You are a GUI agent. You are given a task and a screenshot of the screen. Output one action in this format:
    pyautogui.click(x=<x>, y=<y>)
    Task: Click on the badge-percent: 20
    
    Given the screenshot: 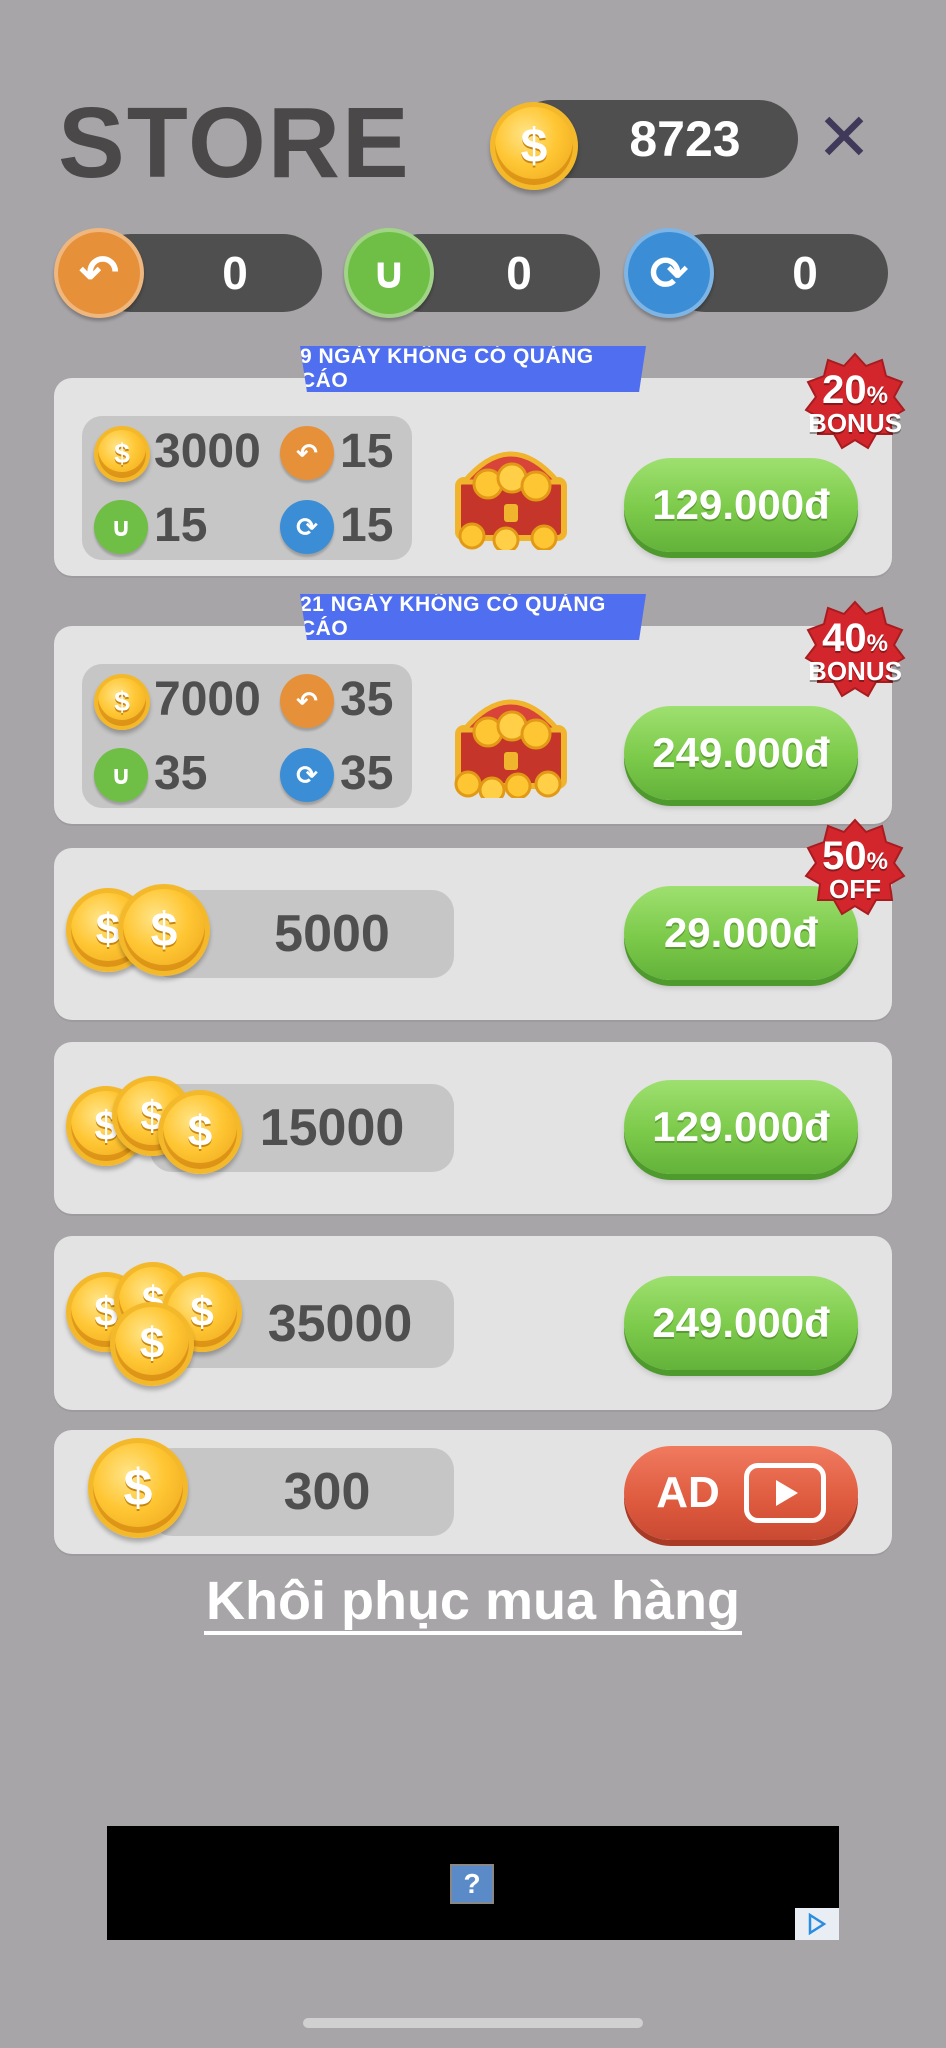 What is the action you would take?
    pyautogui.click(x=844, y=390)
    